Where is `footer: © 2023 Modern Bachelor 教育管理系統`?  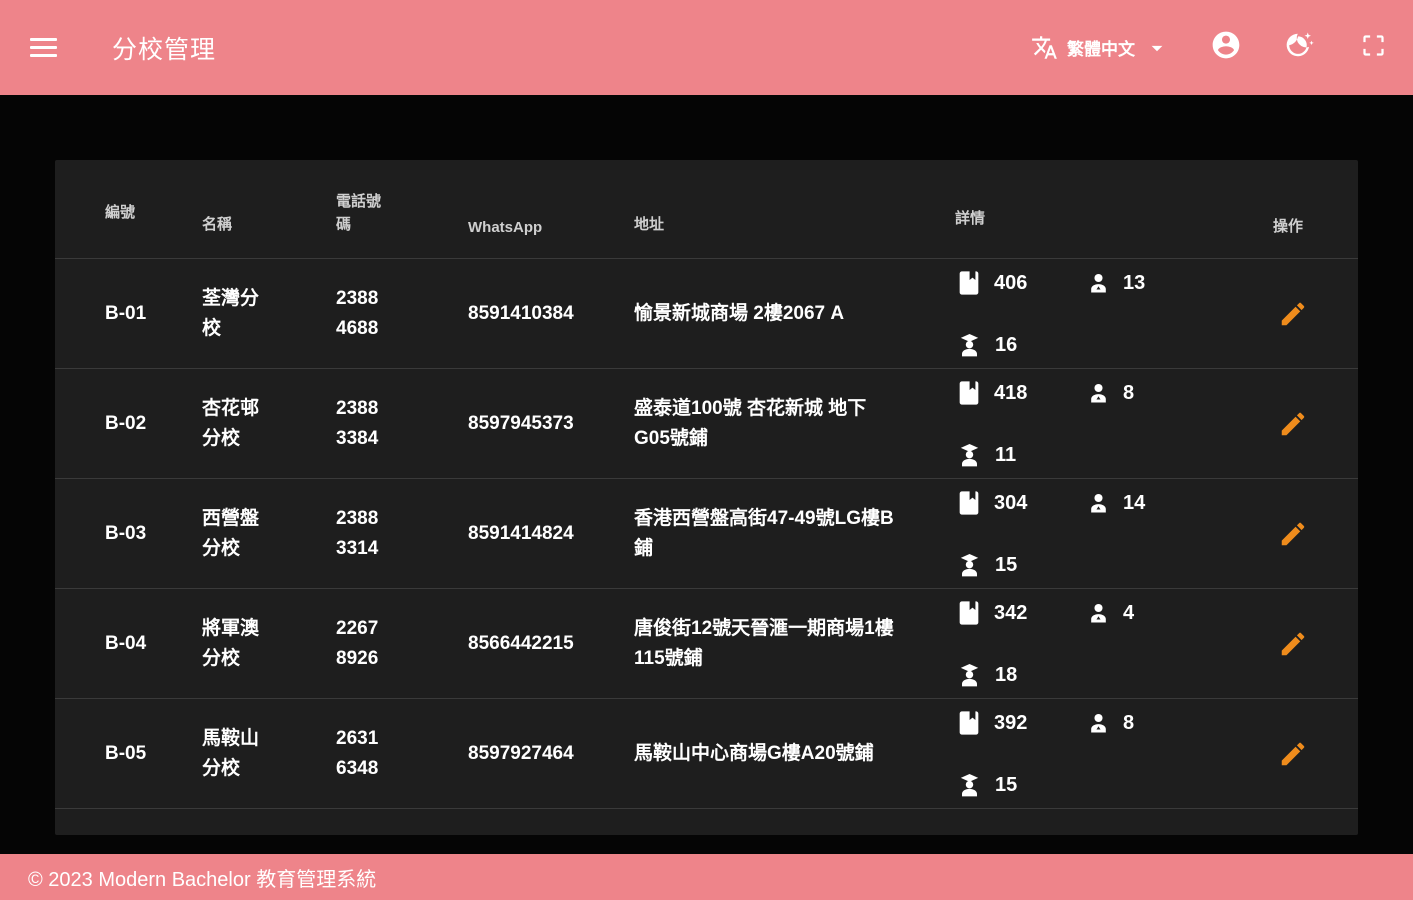
footer: © 2023 Modern Bachelor 教育管理系統 is located at coordinates (706, 877).